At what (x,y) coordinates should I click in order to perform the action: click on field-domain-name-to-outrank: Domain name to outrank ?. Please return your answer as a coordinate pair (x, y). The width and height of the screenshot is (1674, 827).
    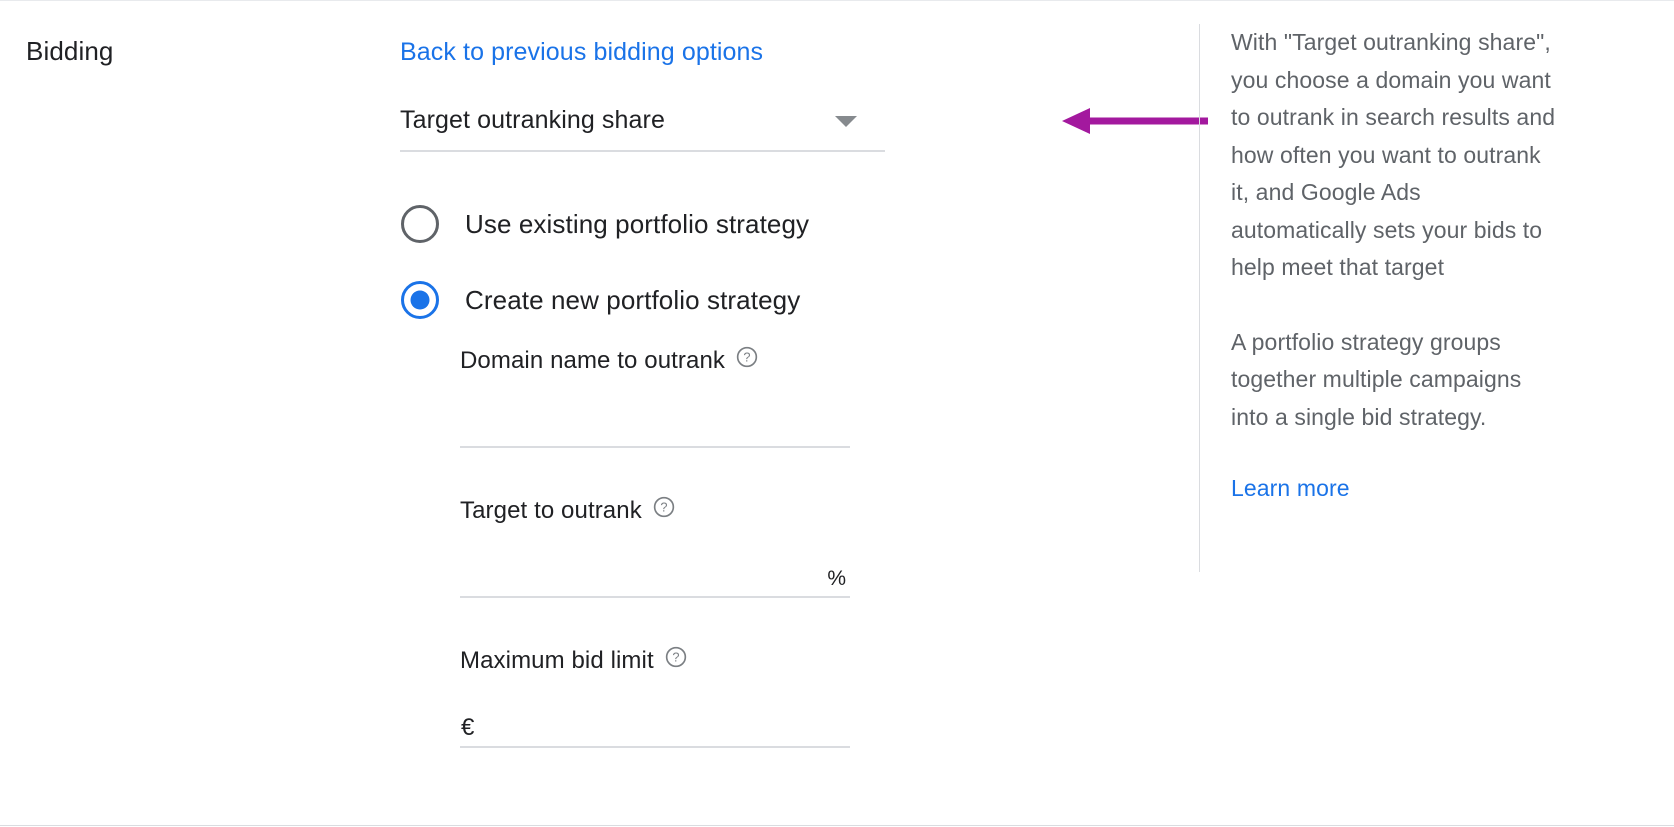
    Looking at the image, I should click on (655, 397).